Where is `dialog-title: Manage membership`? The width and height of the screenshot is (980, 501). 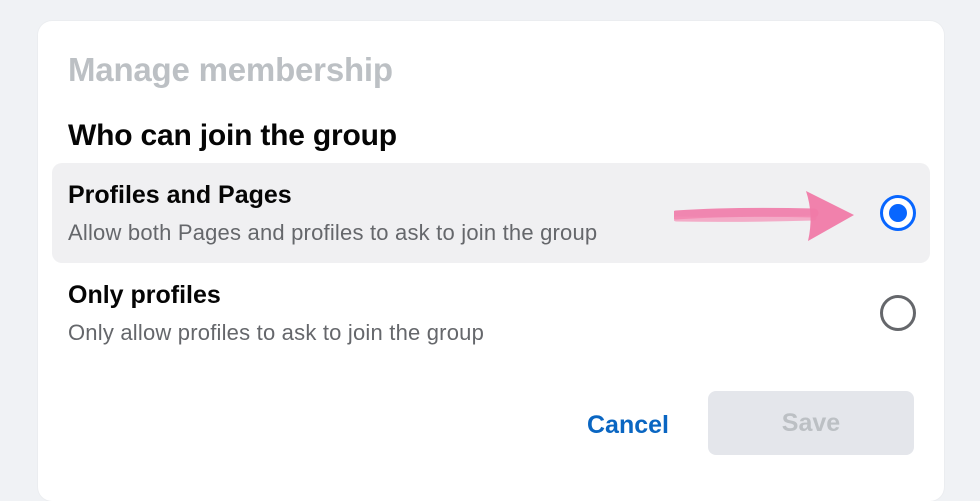
dialog-title: Manage membership is located at coordinates (230, 69).